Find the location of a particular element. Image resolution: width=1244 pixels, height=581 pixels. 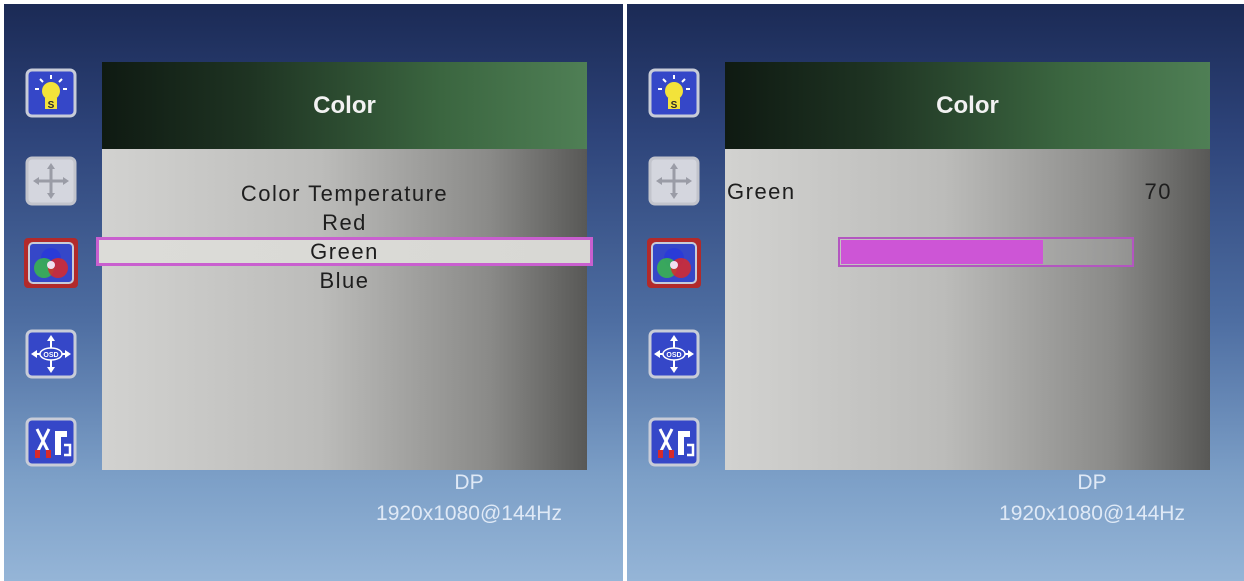

menu-item-color-temperature: Color Temperature is located at coordinates (344, 193).